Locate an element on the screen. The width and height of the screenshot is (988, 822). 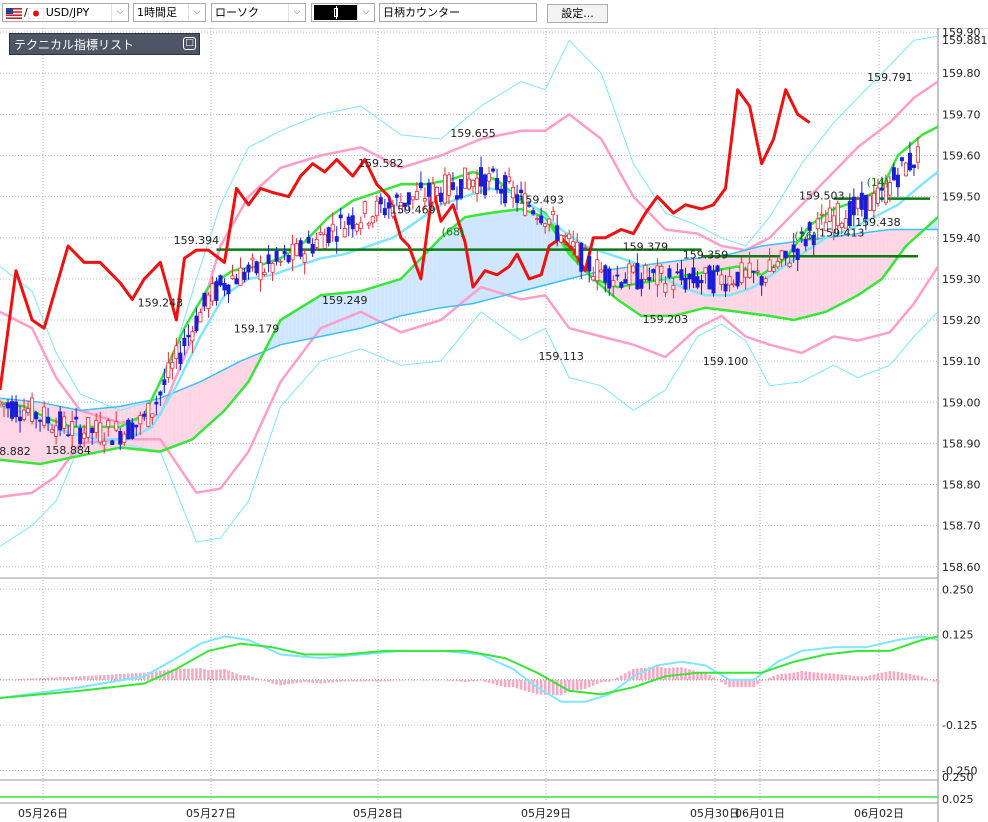
price-annotation: 159.582 is located at coordinates (381, 163).